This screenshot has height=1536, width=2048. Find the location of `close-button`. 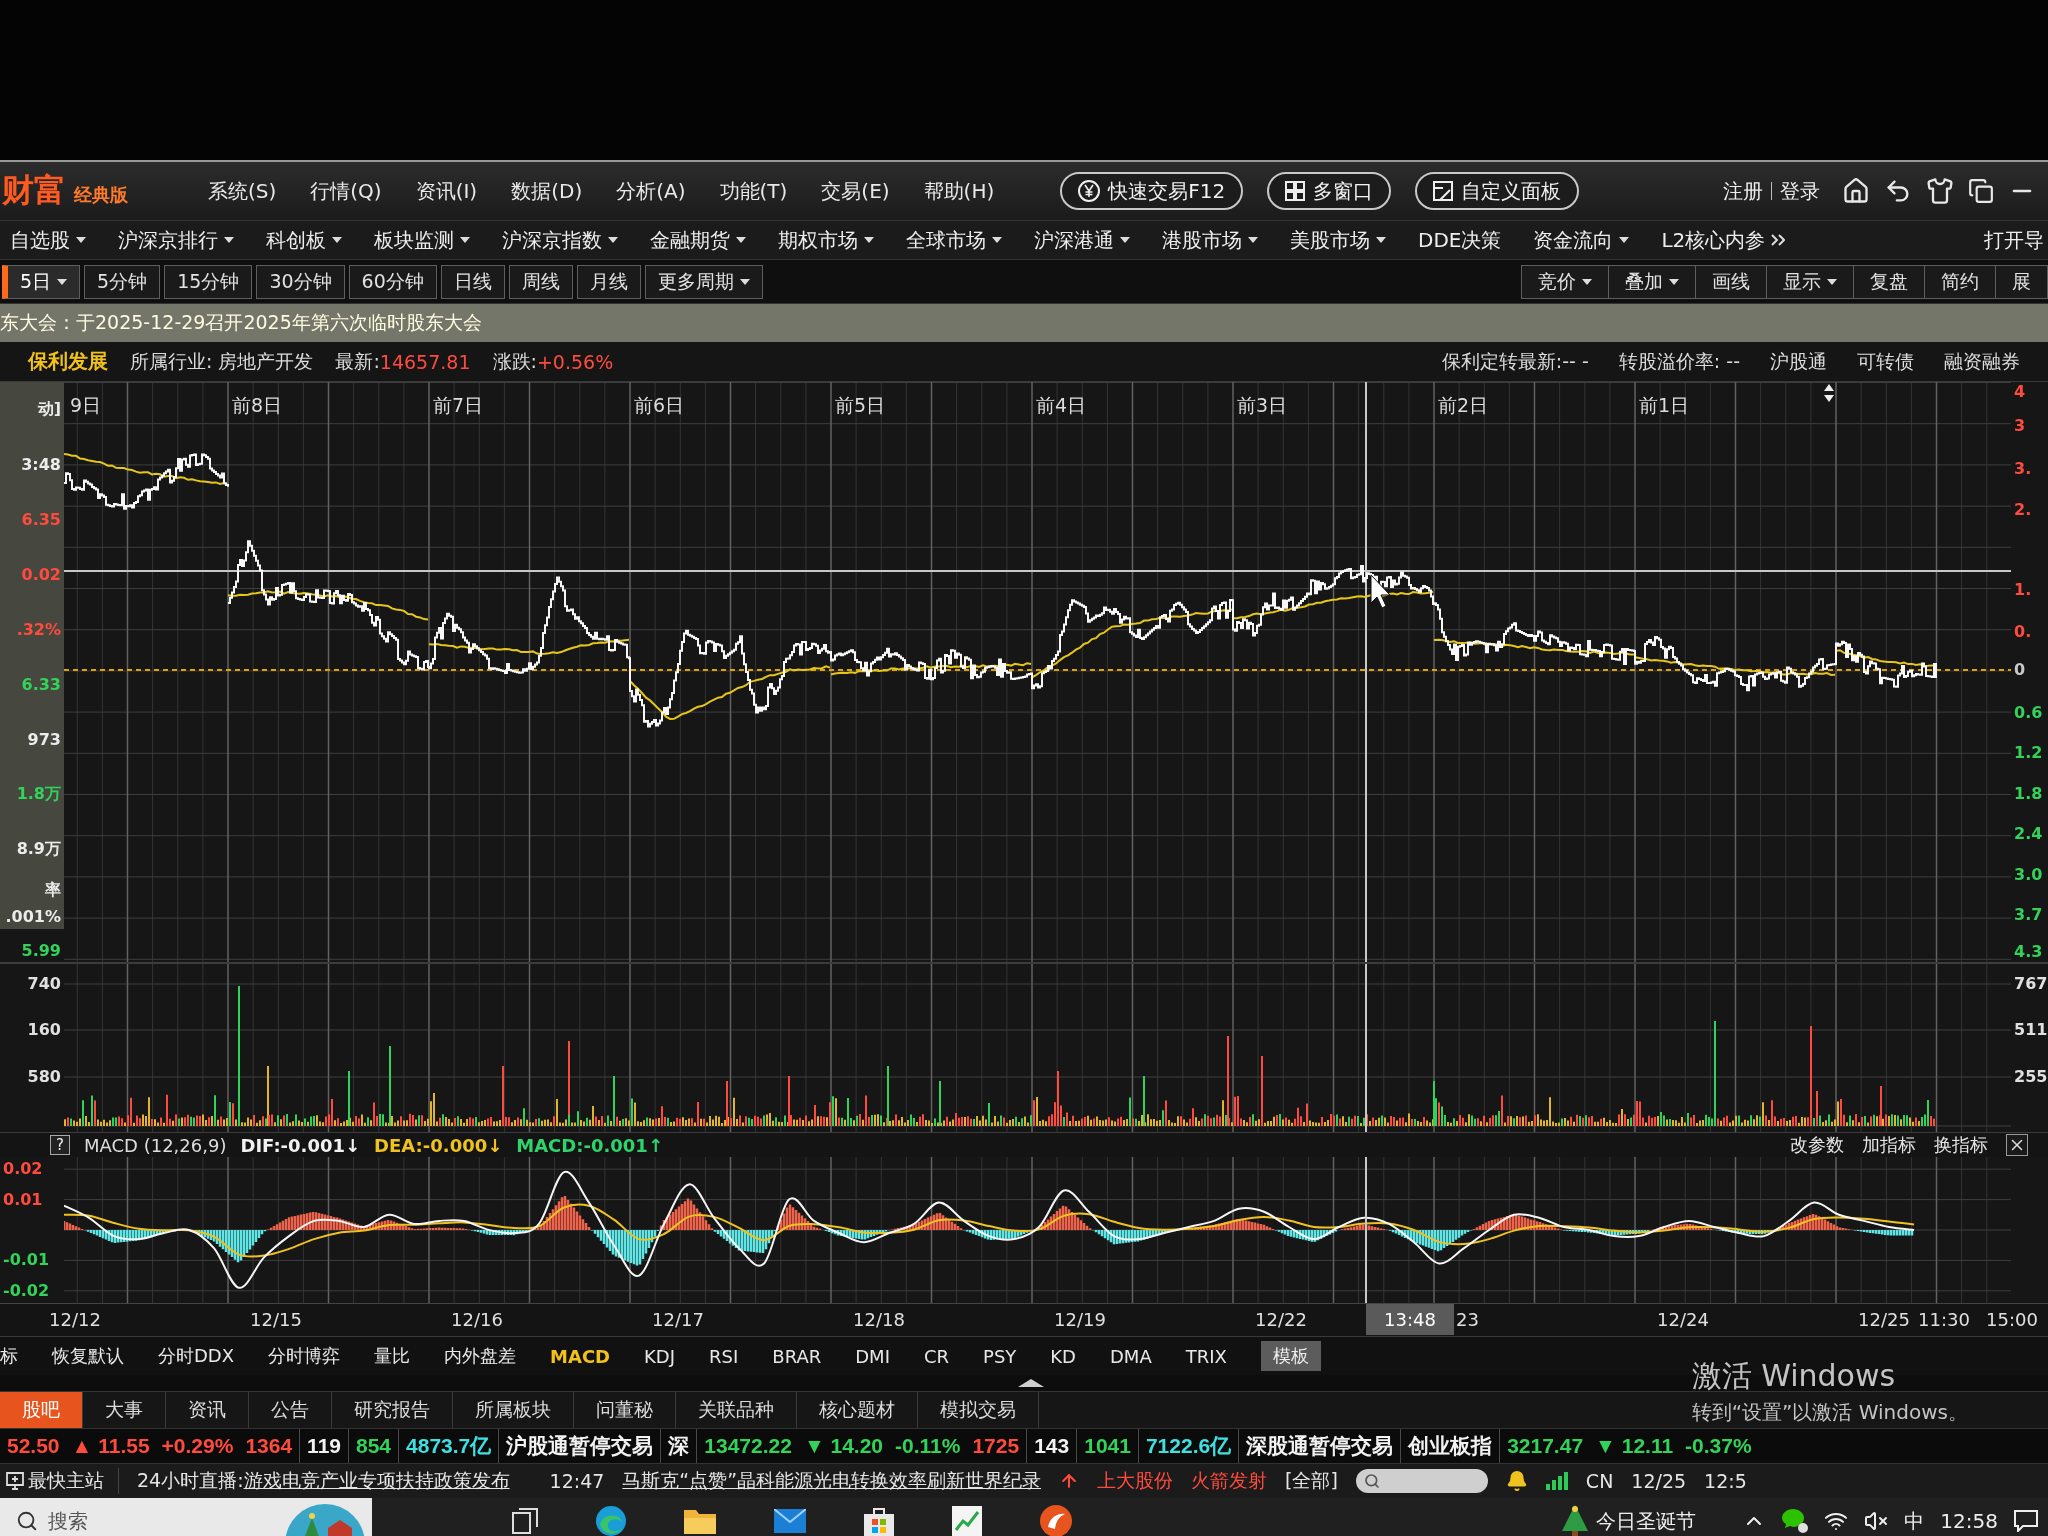

close-button is located at coordinates (2017, 1145).